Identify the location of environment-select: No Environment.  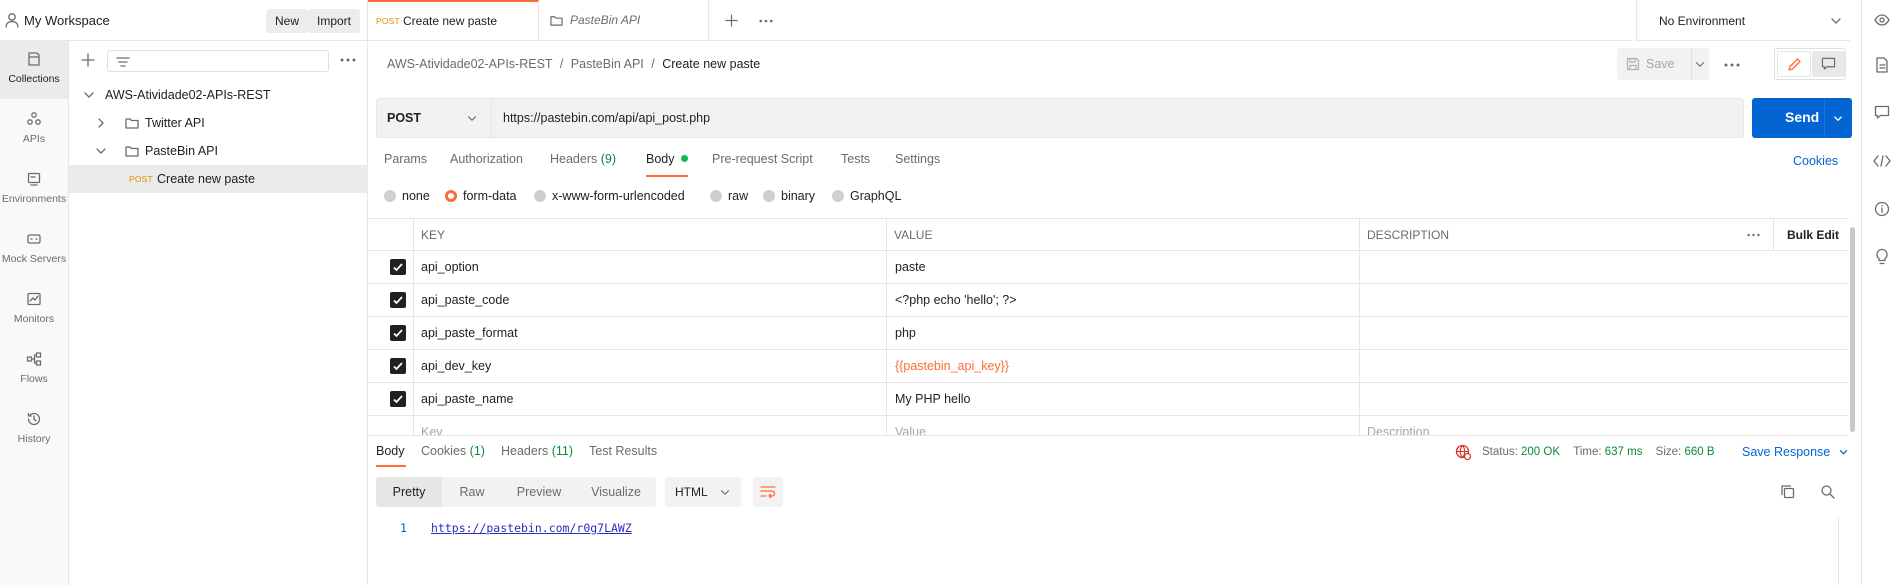
(1743, 20).